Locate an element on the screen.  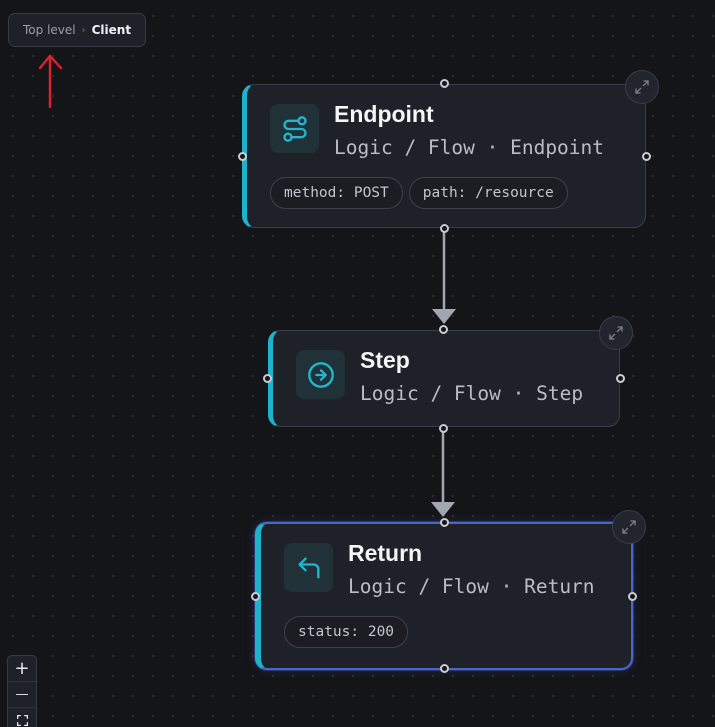
fit-view-icon is located at coordinates (22, 720).